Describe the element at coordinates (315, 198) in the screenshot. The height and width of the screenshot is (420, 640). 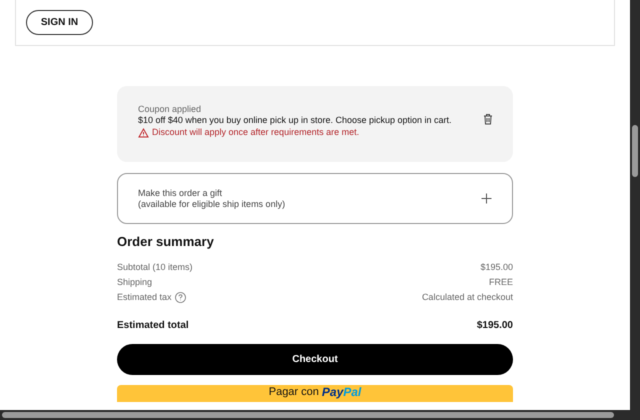
I see `gift-option: Make this order a gift (available for eligible ship items only)` at that location.